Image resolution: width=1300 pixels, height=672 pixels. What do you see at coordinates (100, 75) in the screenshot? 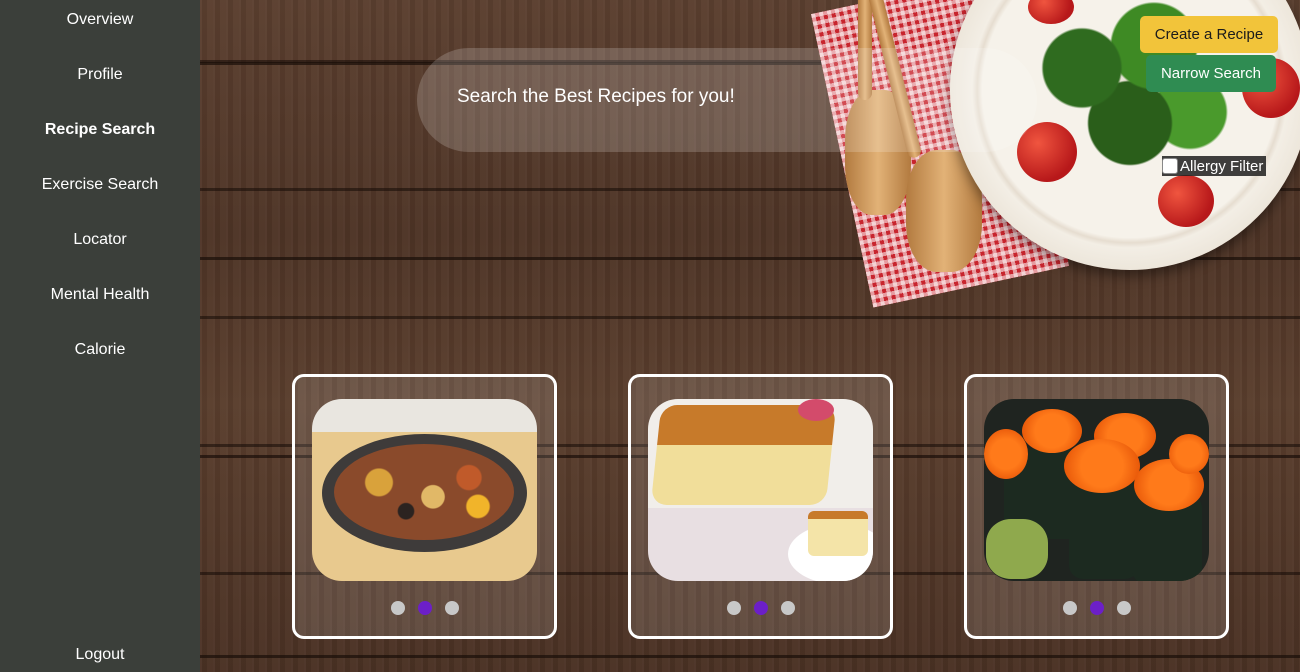
I see `sidebar-item-profile: Profile` at bounding box center [100, 75].